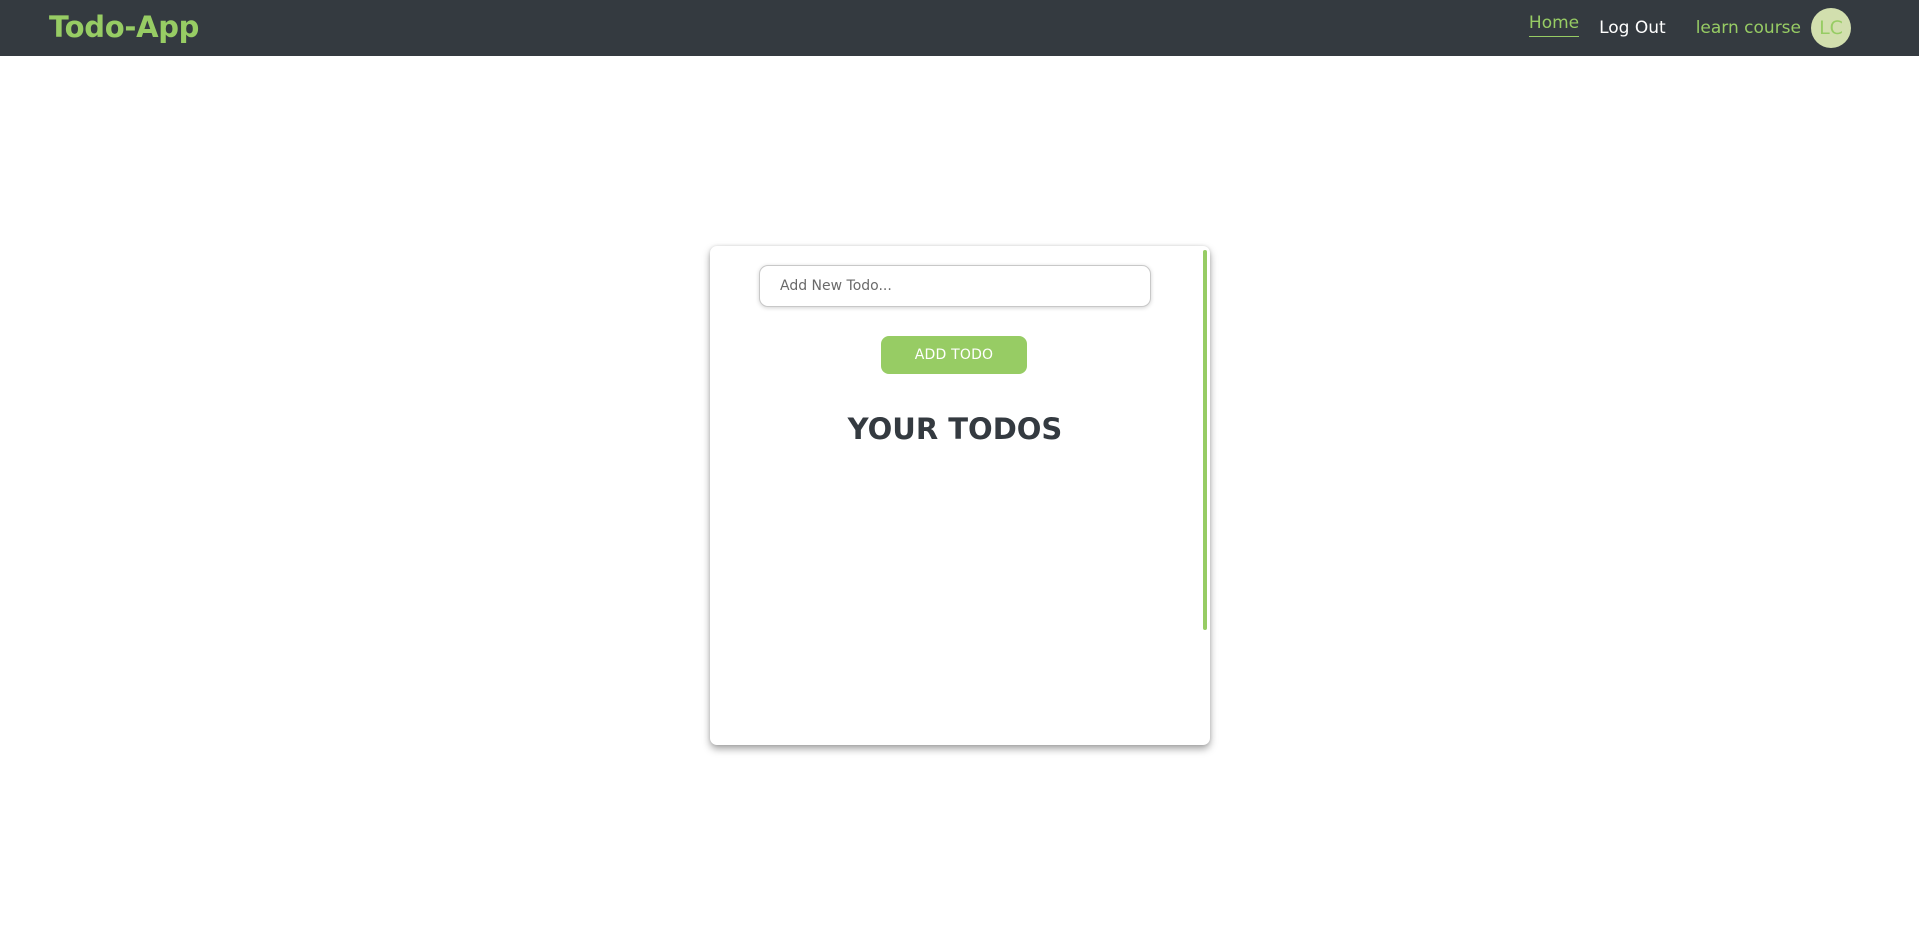  I want to click on avatar: LC, so click(1831, 28).